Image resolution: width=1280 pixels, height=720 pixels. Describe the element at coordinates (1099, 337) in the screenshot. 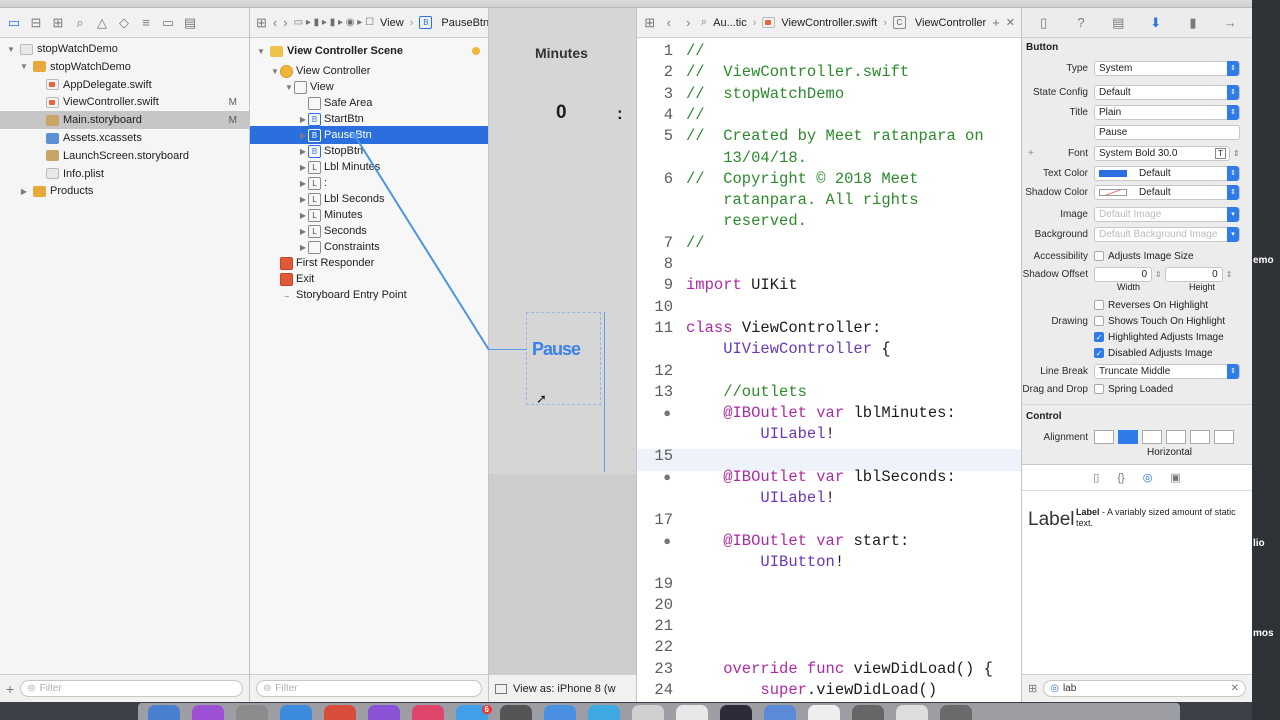

I see `highlighted-checkbox: ✓` at that location.